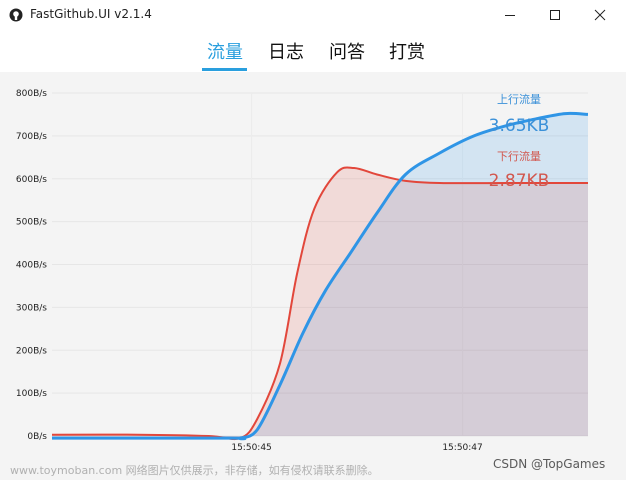 This screenshot has height=480, width=626. I want to click on tab-bar: 流量 日志 问答 打赏, so click(313, 53).